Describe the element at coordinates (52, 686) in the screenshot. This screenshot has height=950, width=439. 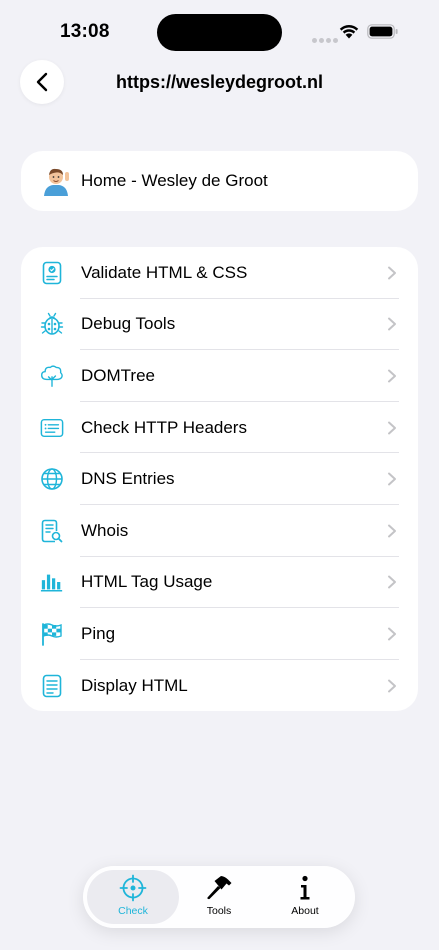
I see `doc-text-icon` at that location.